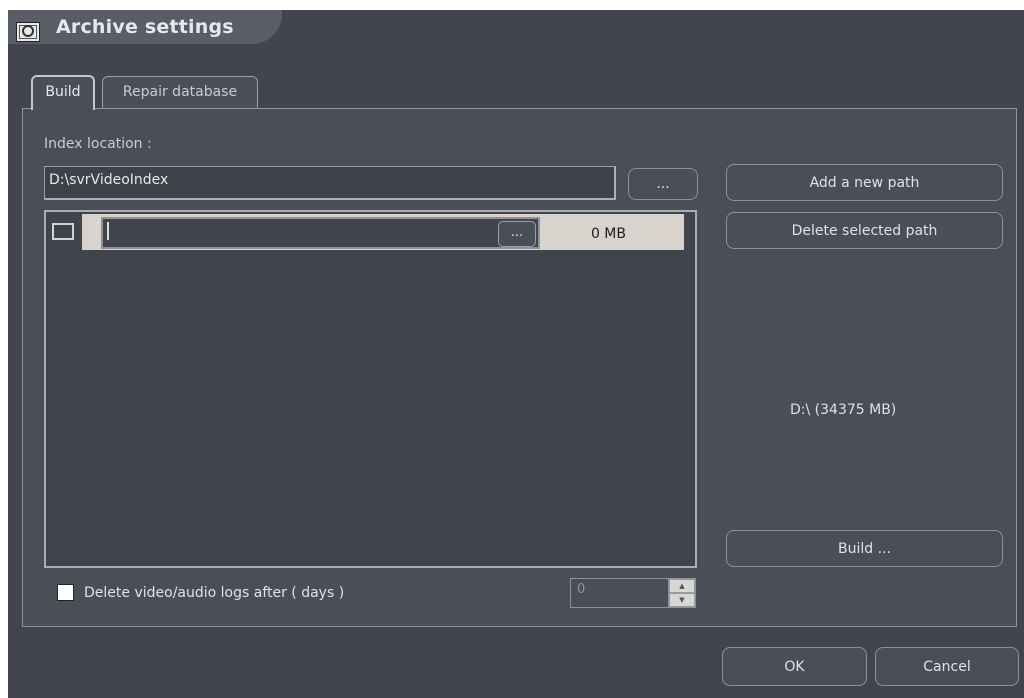 The width and height of the screenshot is (1024, 698). I want to click on spin-down-icon: ▼, so click(682, 600).